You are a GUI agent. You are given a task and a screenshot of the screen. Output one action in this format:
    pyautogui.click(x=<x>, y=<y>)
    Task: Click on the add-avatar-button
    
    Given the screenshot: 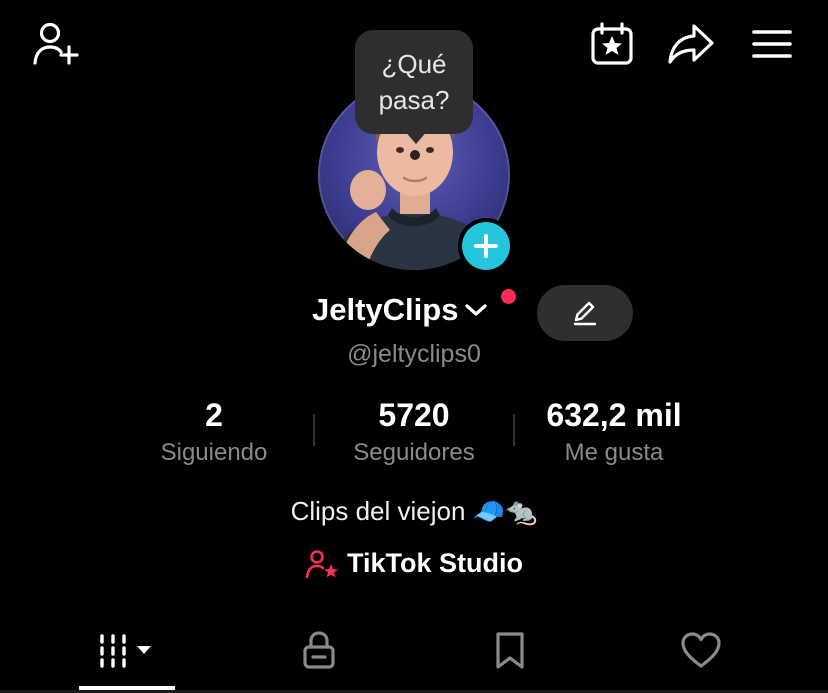 What is the action you would take?
    pyautogui.click(x=486, y=246)
    